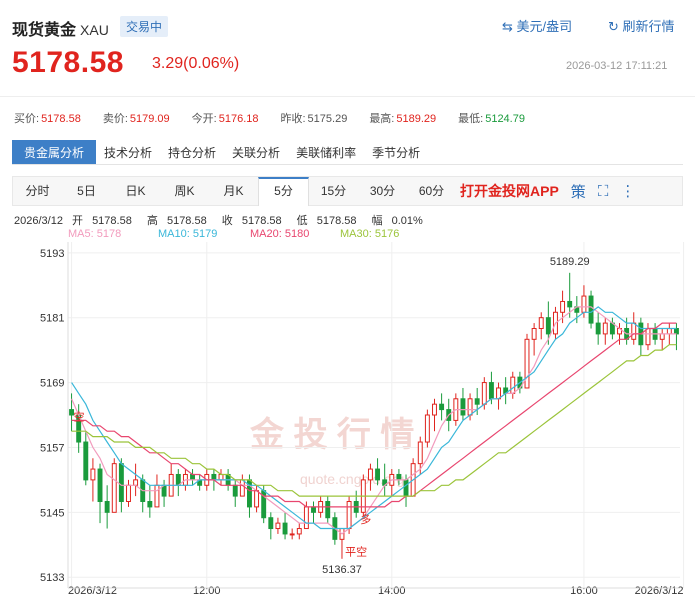 The width and height of the screenshot is (695, 600). Describe the element at coordinates (52, 384) in the screenshot. I see `y-tick-label-2: 5169` at that location.